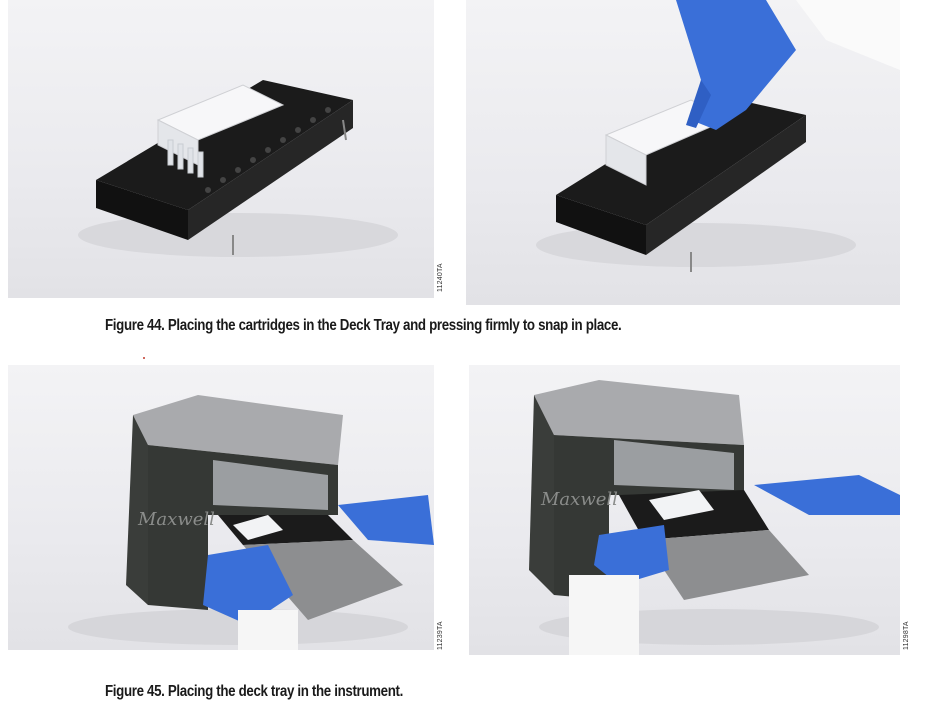 Image resolution: width=932 pixels, height=718 pixels. I want to click on hand-pressing-cartridges-illustration, so click(718, 136).